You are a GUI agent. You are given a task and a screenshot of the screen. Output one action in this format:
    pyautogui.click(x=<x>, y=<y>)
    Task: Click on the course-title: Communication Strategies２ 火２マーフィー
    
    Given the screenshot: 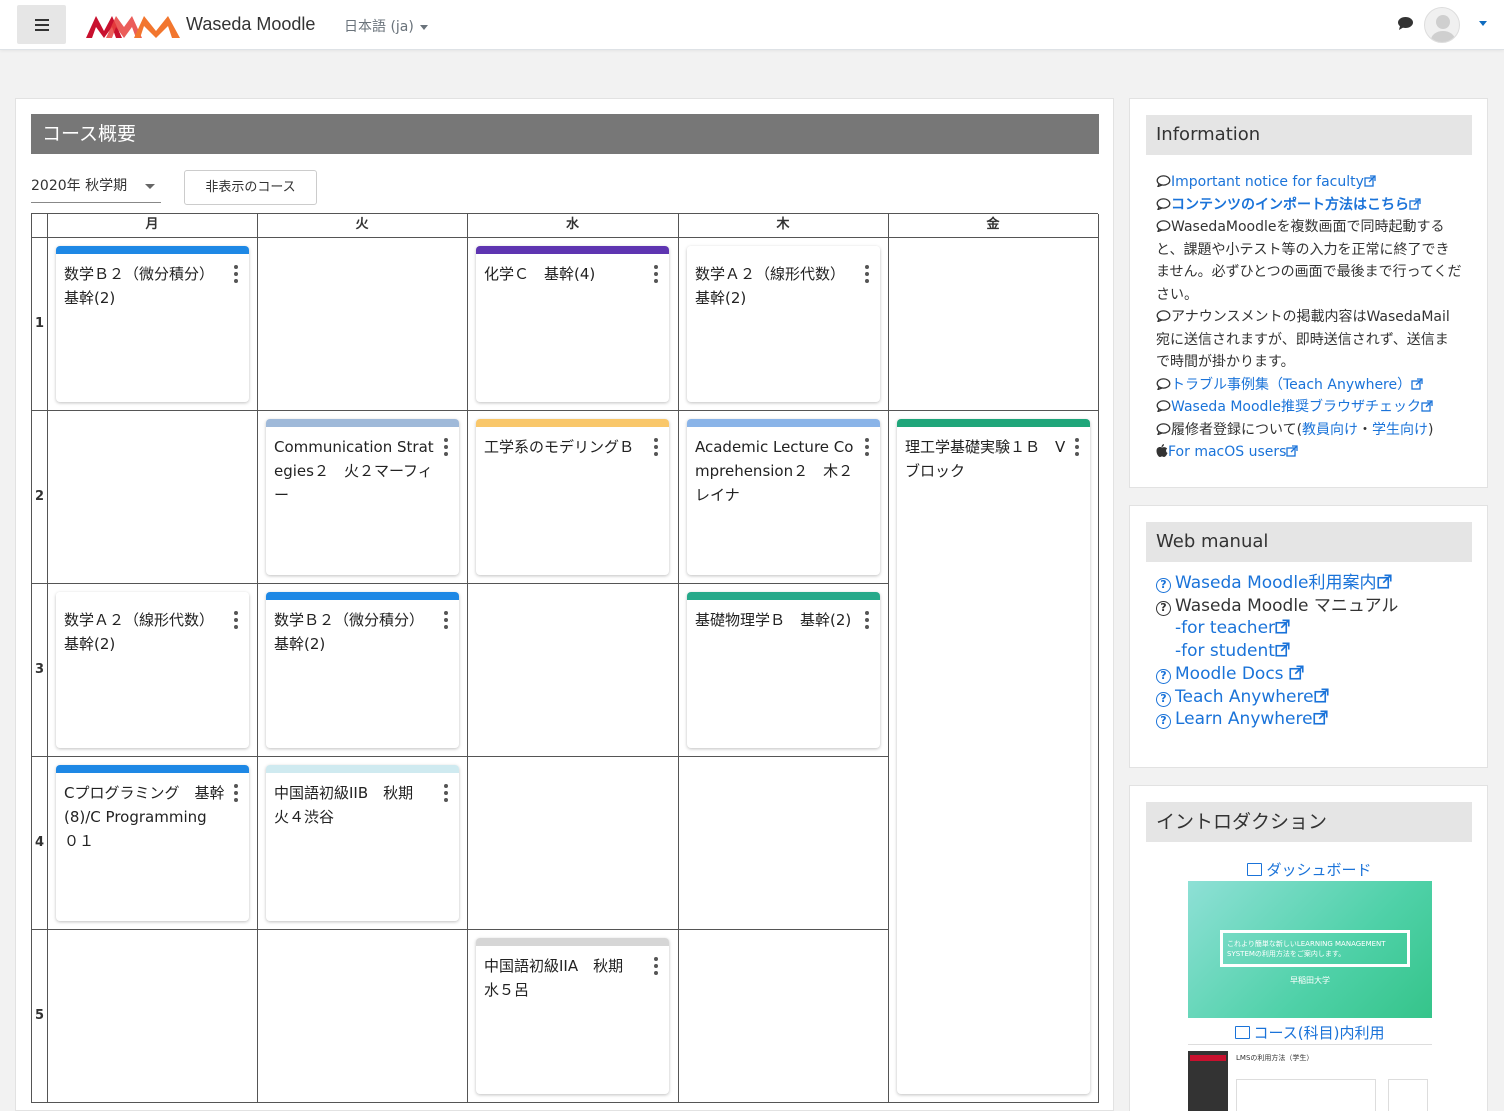 What is the action you would take?
    pyautogui.click(x=356, y=471)
    